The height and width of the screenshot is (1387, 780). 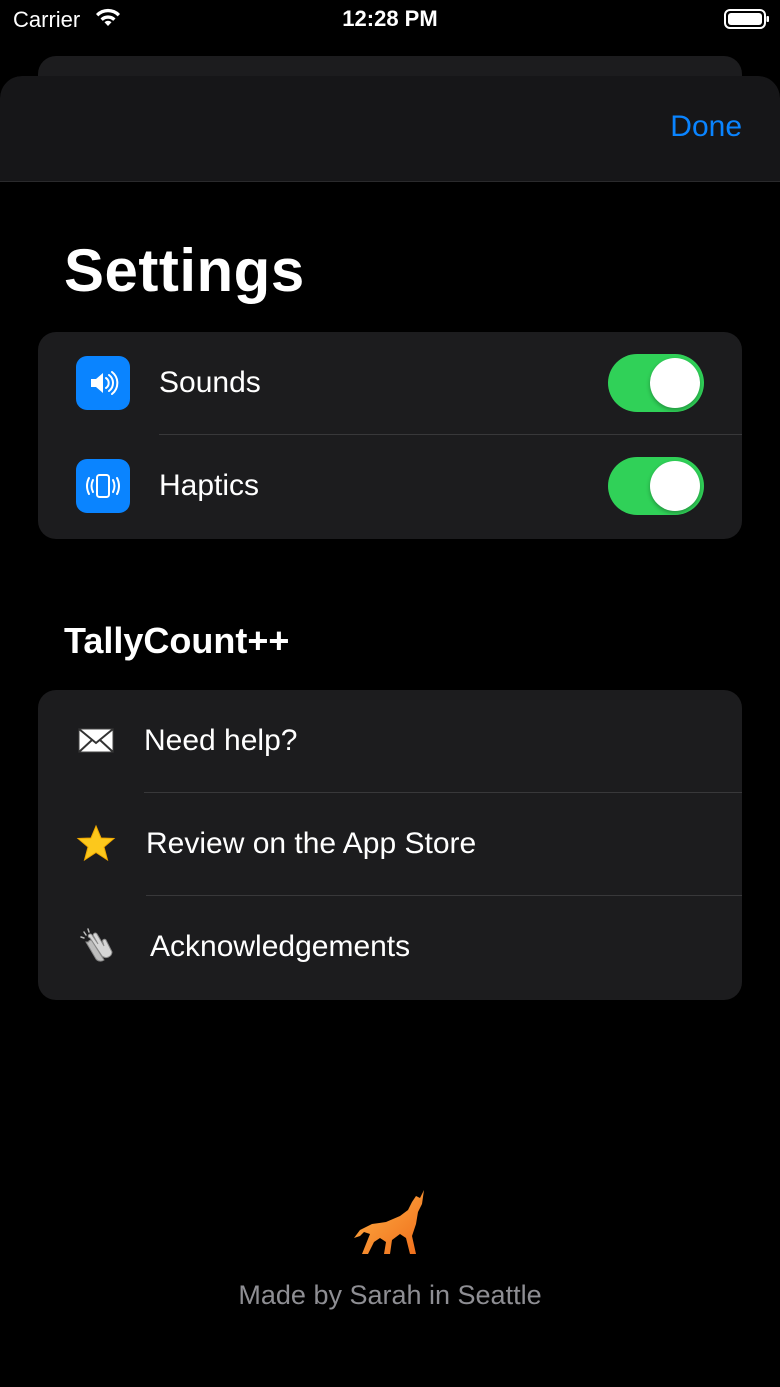 What do you see at coordinates (390, 383) in the screenshot?
I see `sounds-row: Sounds` at bounding box center [390, 383].